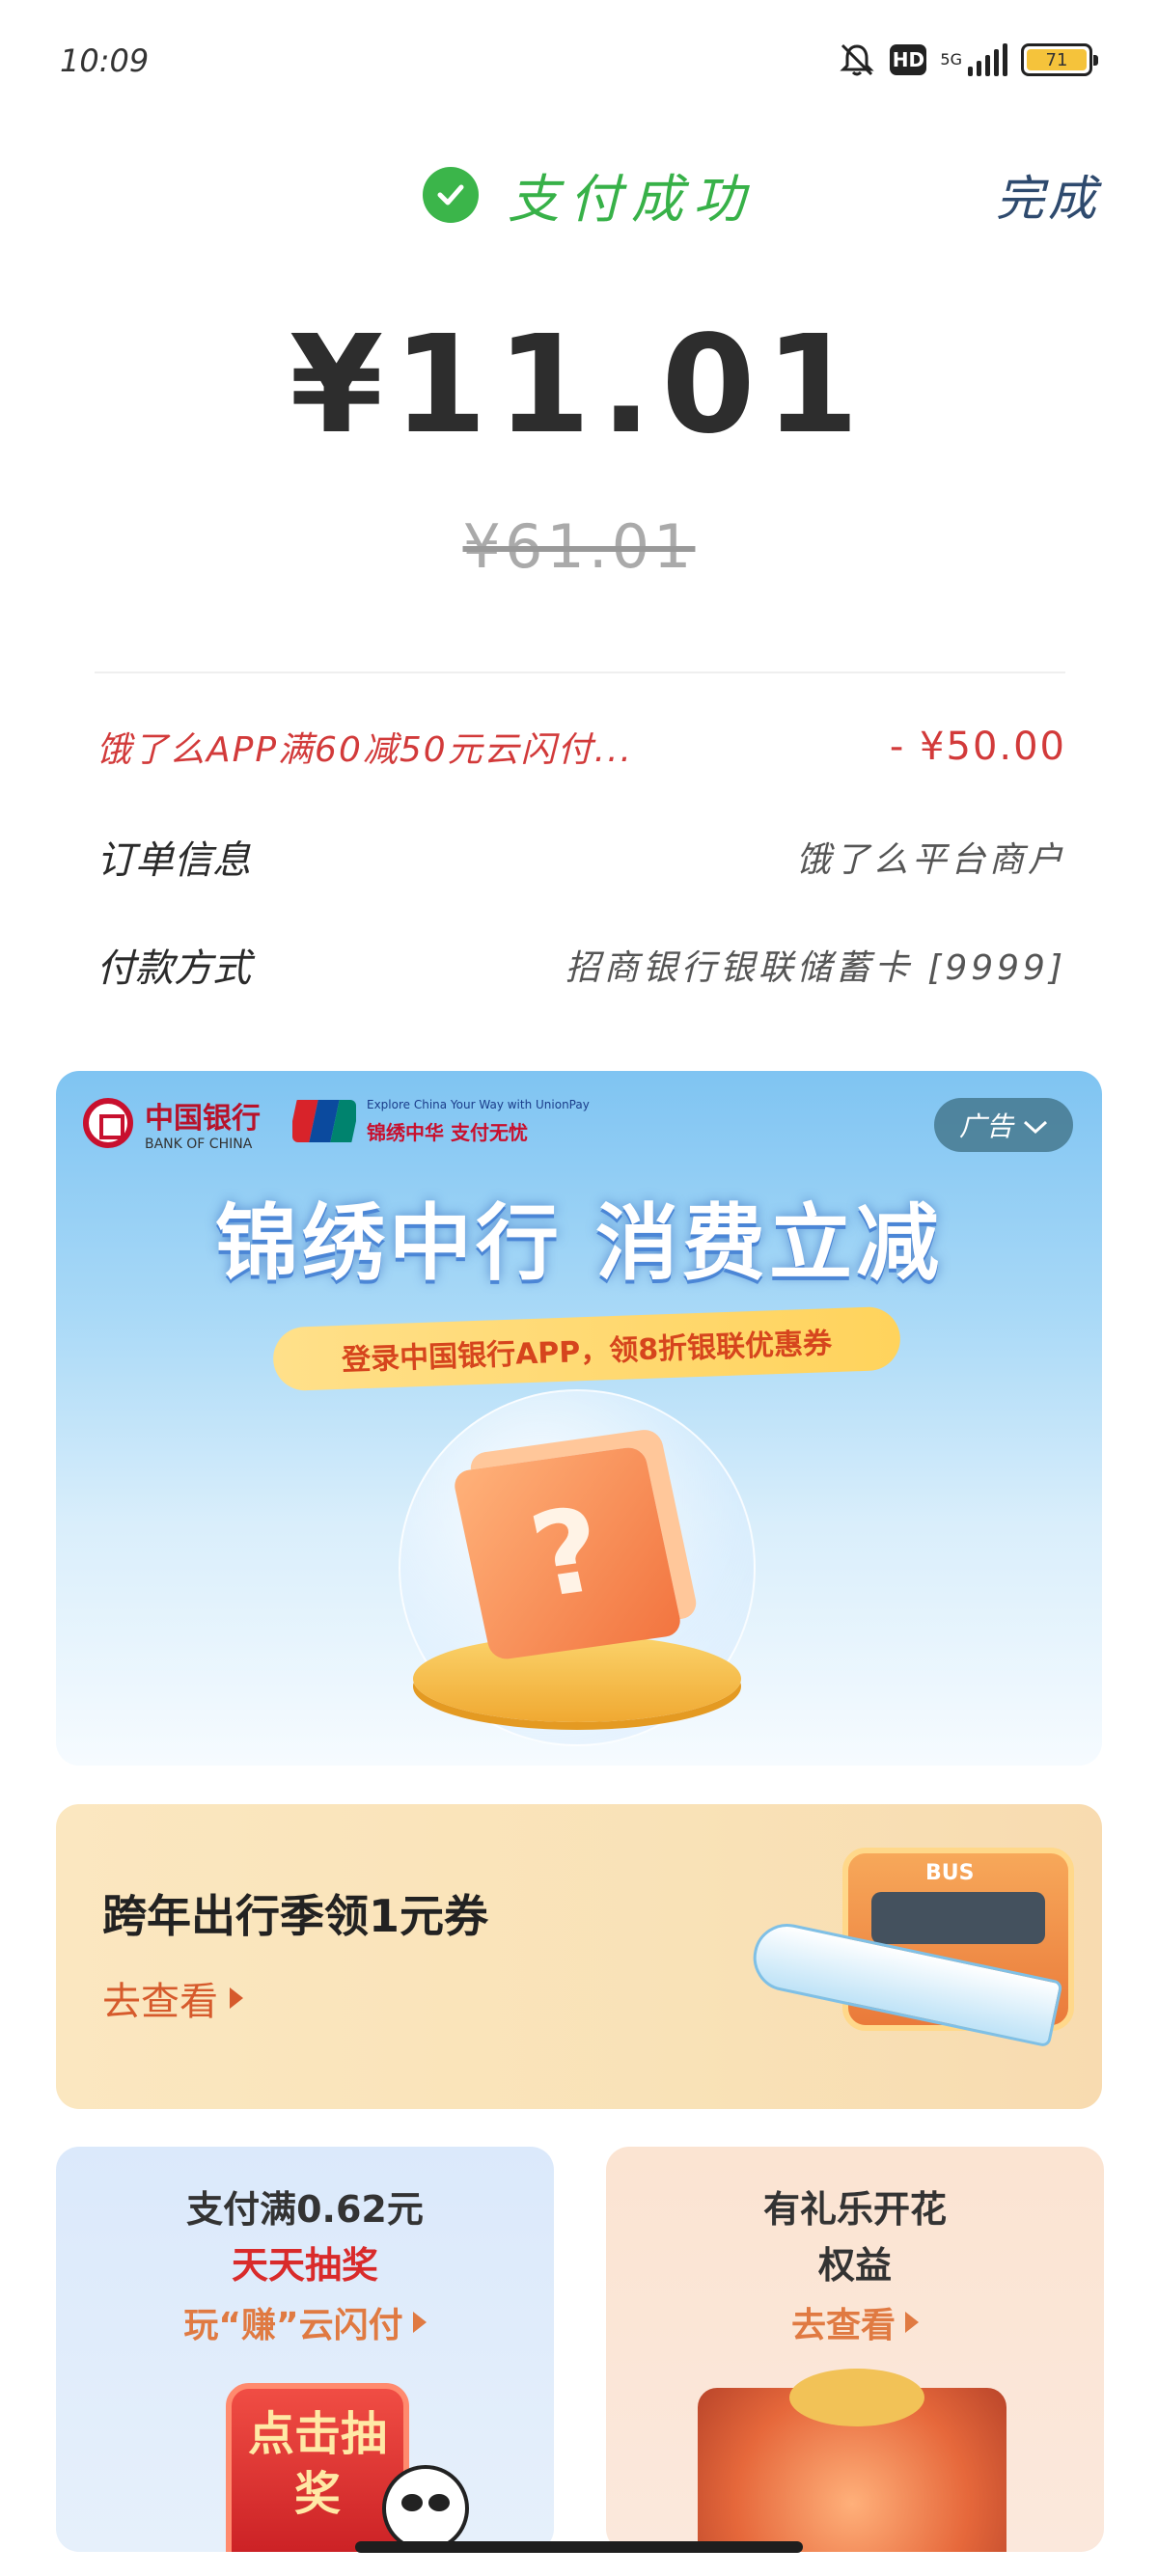  I want to click on gift-bow-icon, so click(856, 2397).